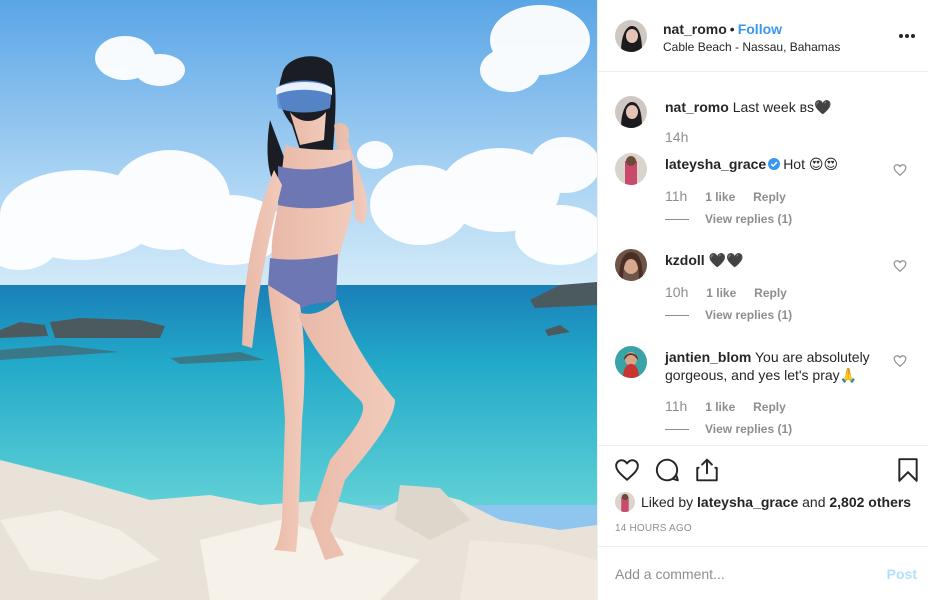 This screenshot has width=928, height=600. Describe the element at coordinates (902, 574) in the screenshot. I see `post-comment-button: Post` at that location.